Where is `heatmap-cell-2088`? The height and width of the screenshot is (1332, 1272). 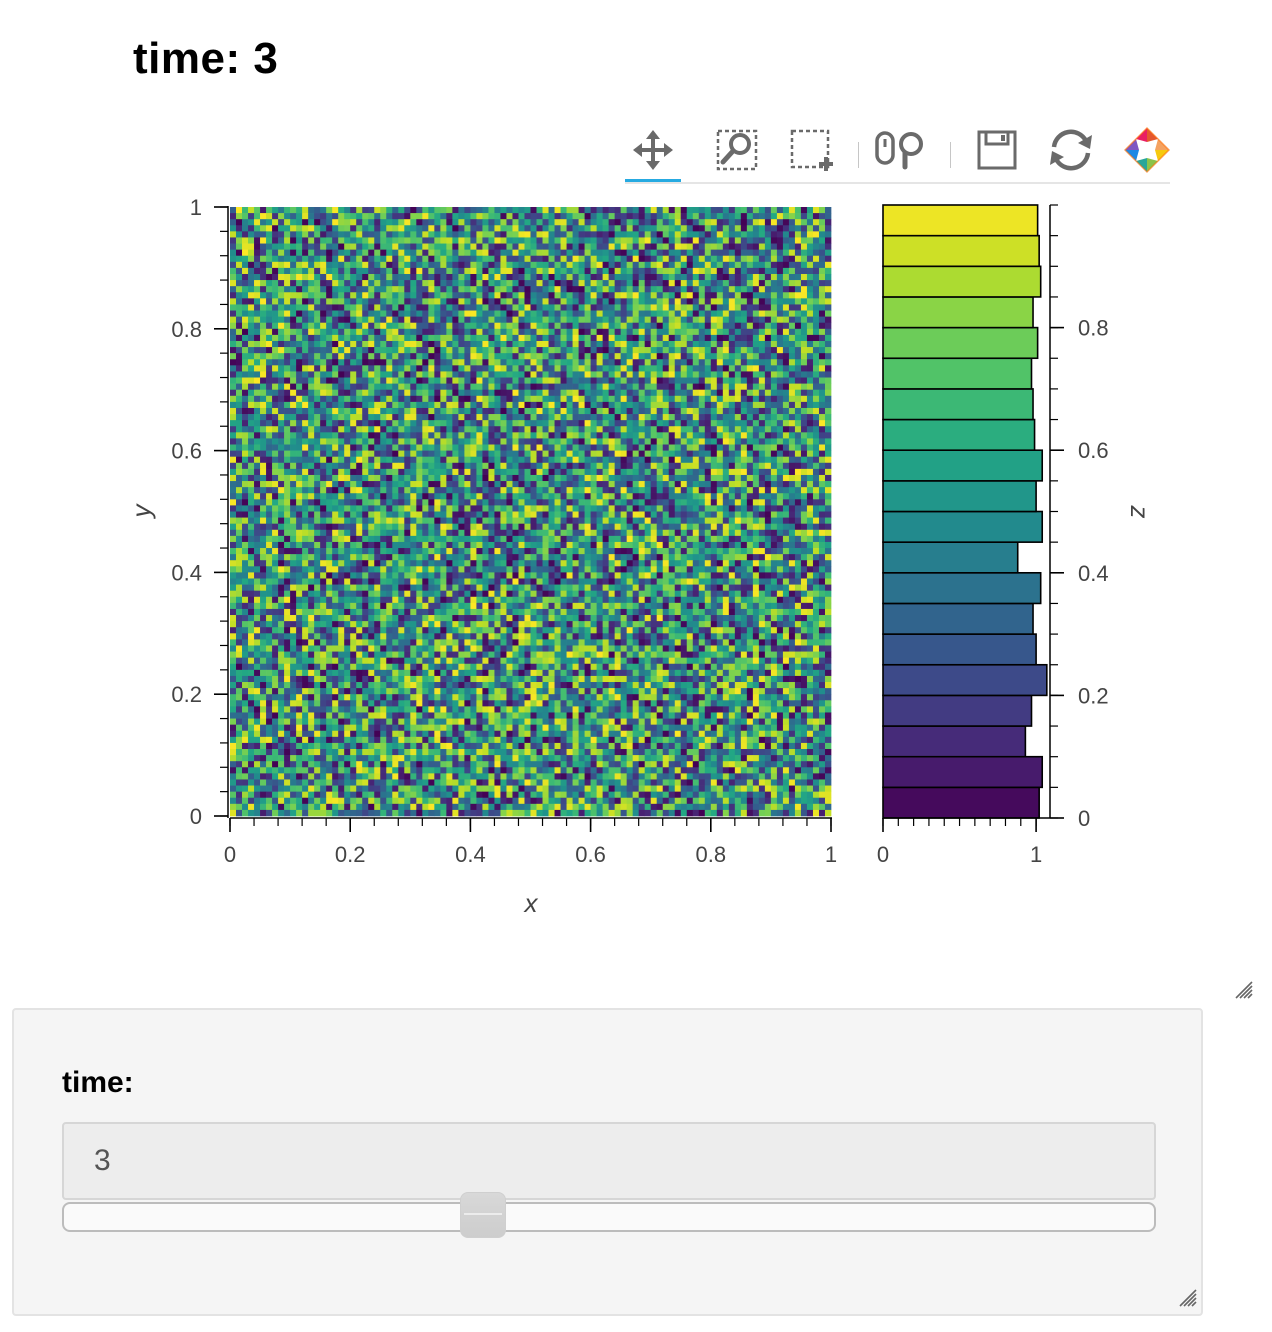
heatmap-cell-2088 is located at coordinates (762, 332).